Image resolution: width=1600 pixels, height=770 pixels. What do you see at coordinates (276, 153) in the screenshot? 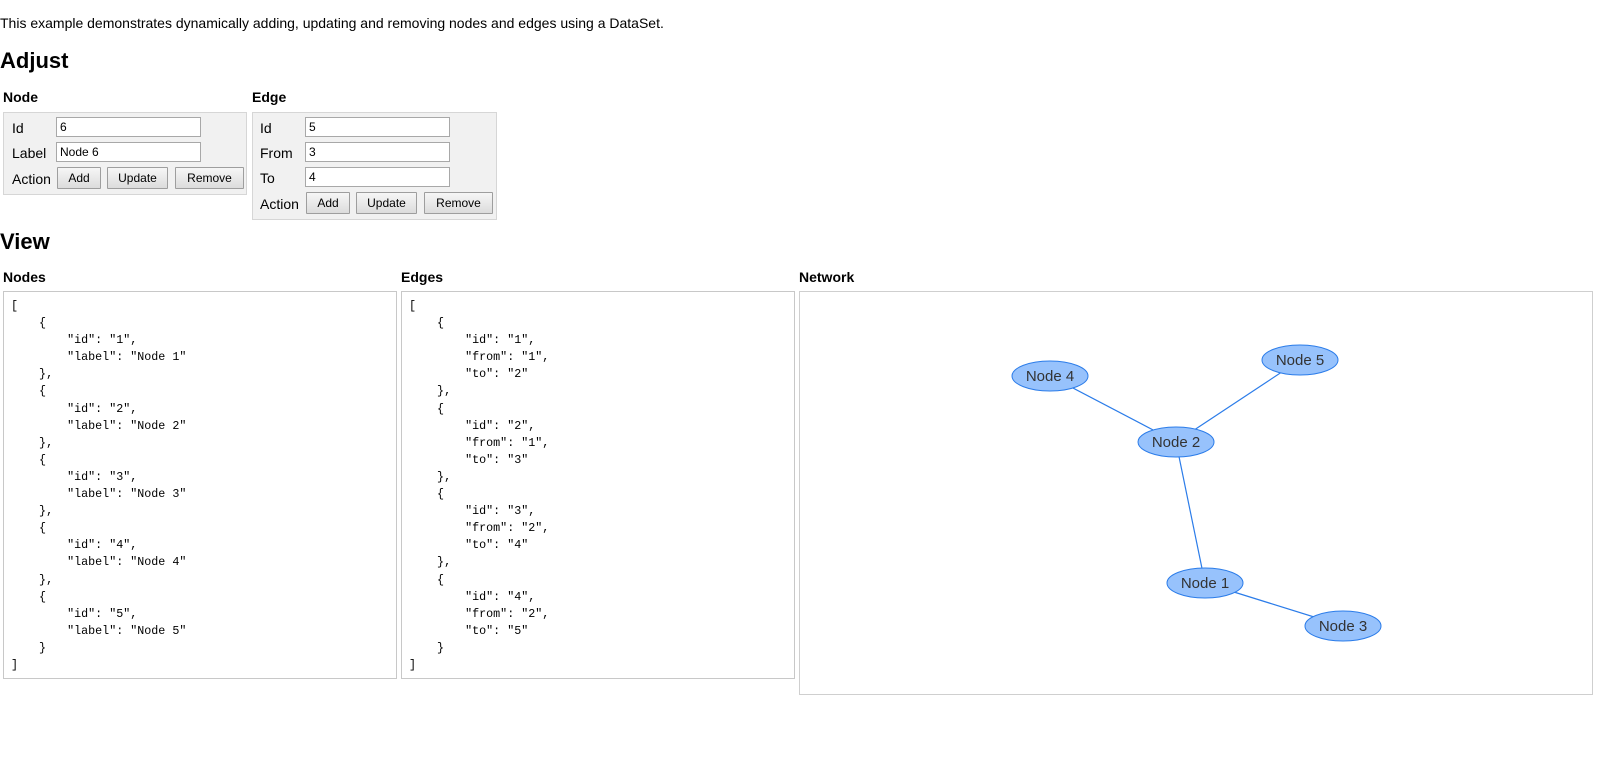
I see `edge-from-label: From` at bounding box center [276, 153].